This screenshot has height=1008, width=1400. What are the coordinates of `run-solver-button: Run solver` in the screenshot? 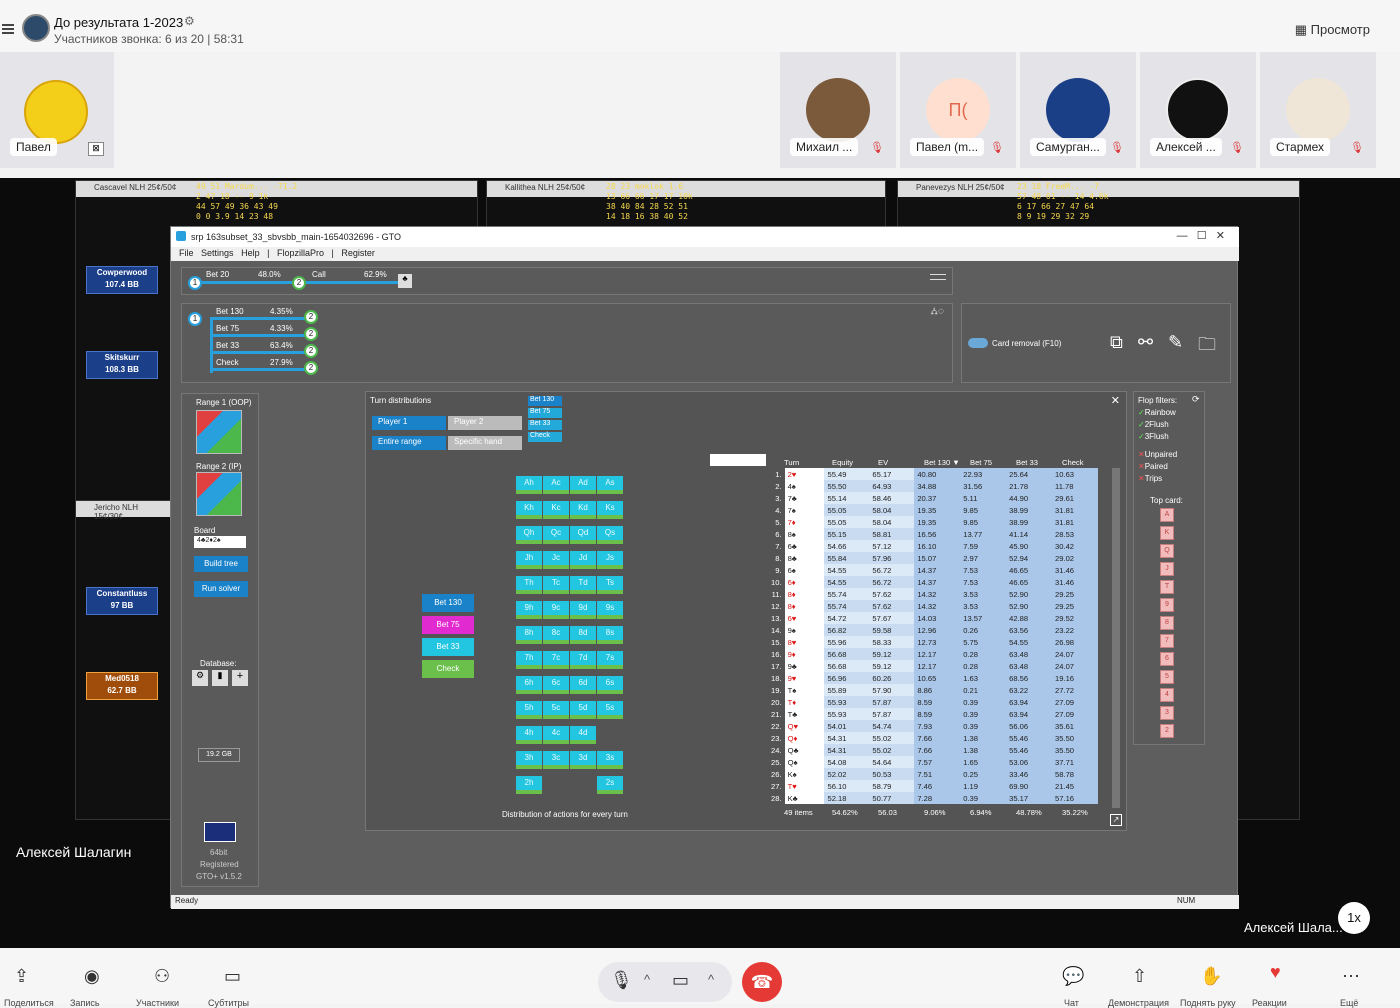 It's located at (221, 589).